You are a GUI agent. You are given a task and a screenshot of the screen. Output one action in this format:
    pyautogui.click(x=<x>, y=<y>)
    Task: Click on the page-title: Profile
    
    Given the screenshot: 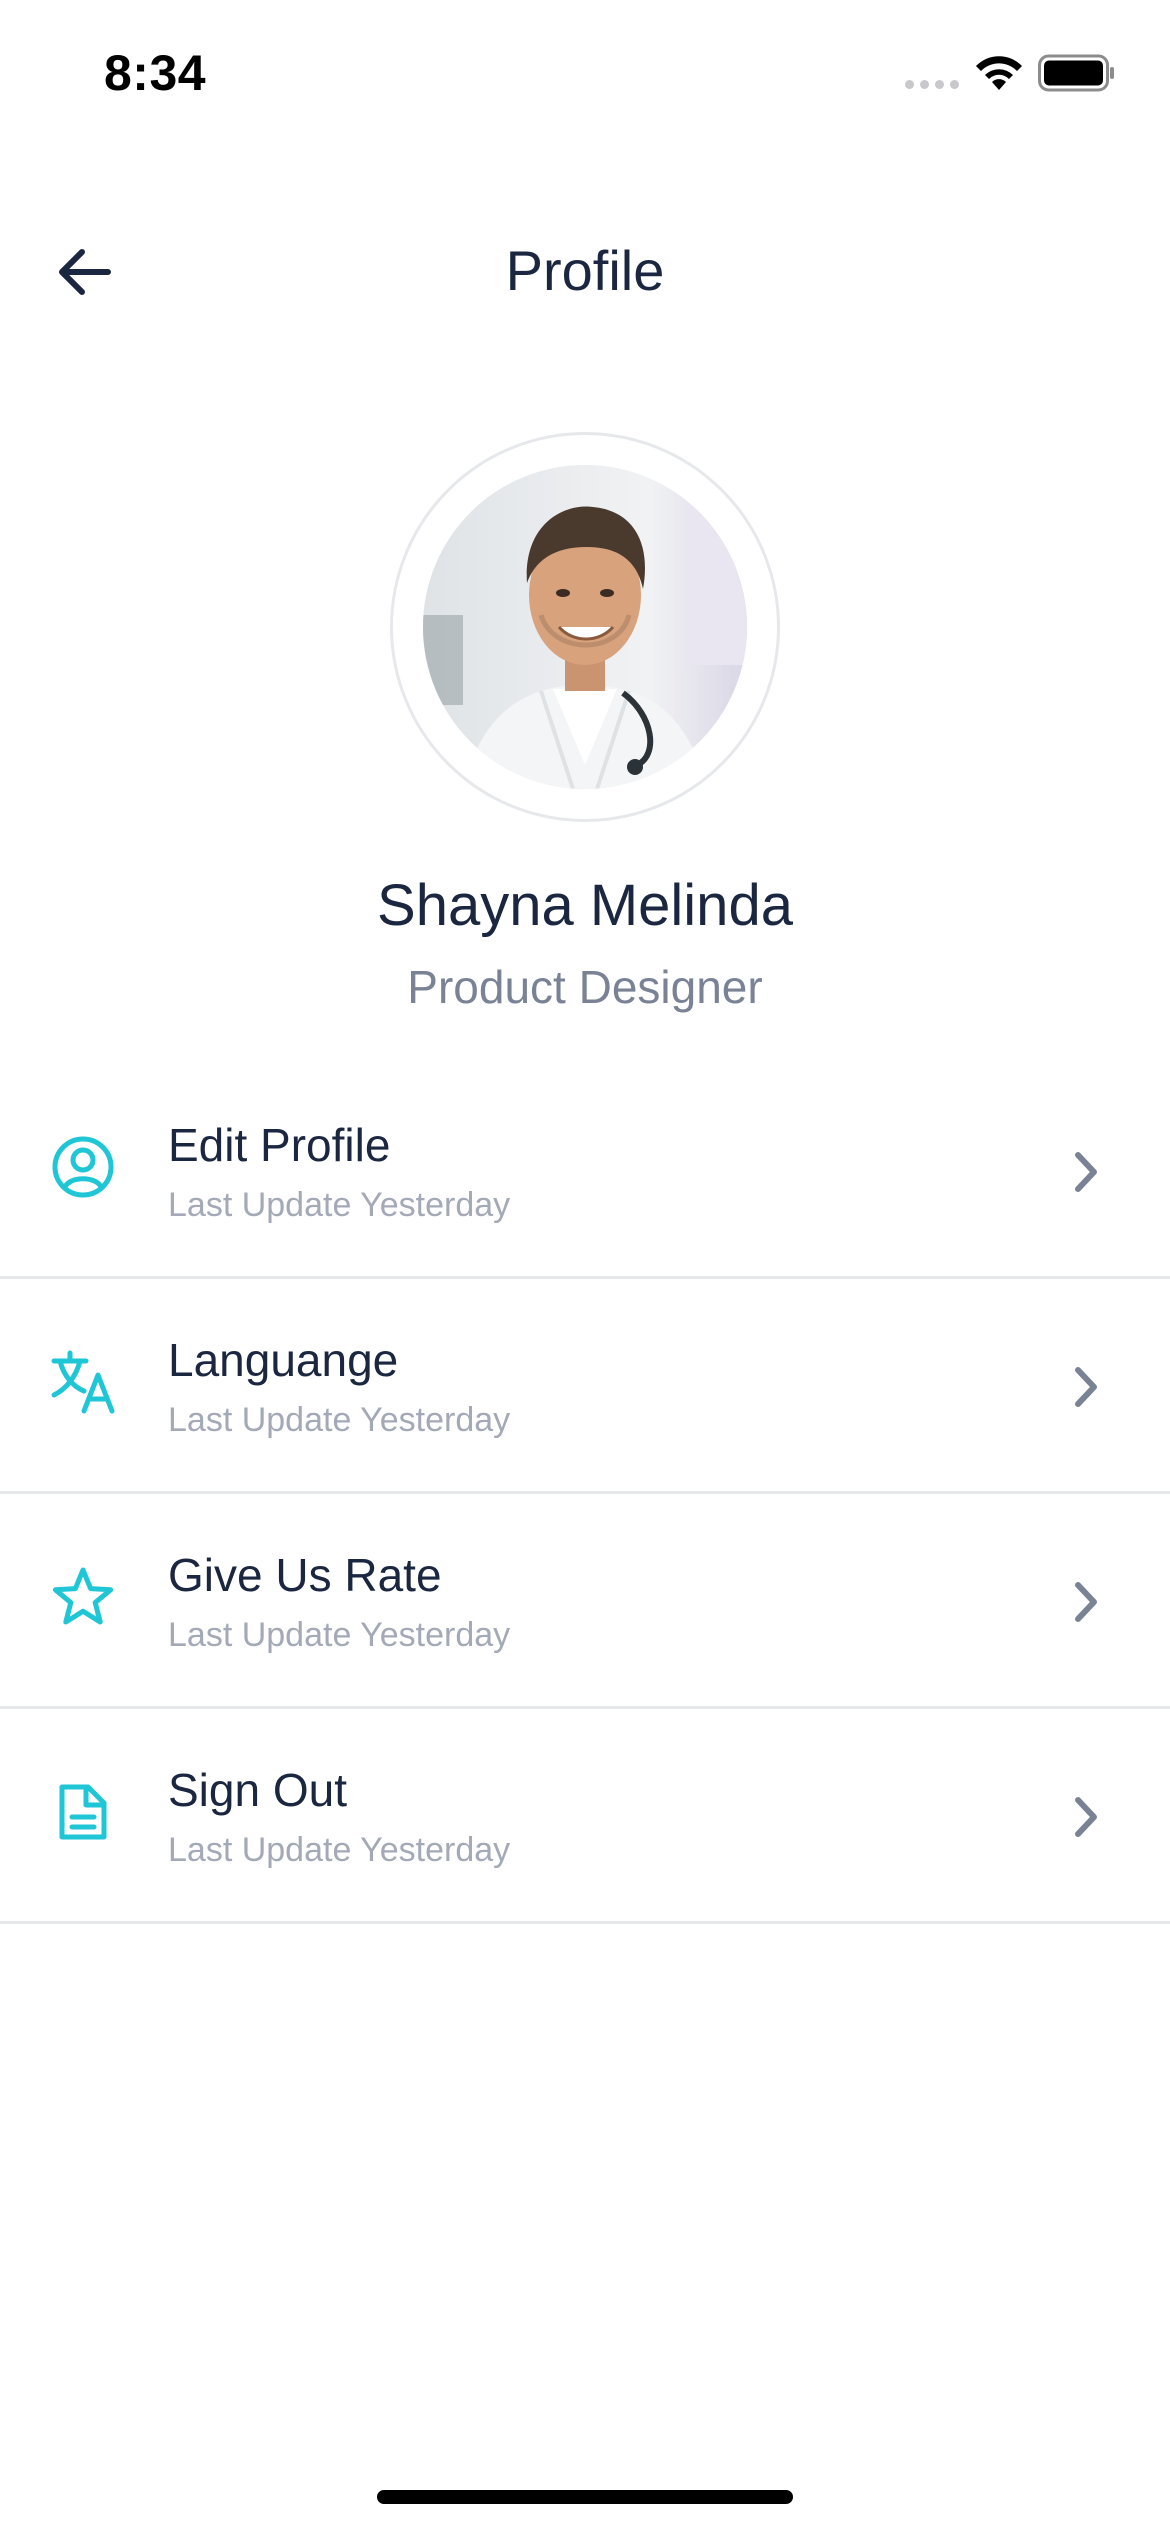 What is the action you would take?
    pyautogui.click(x=585, y=270)
    